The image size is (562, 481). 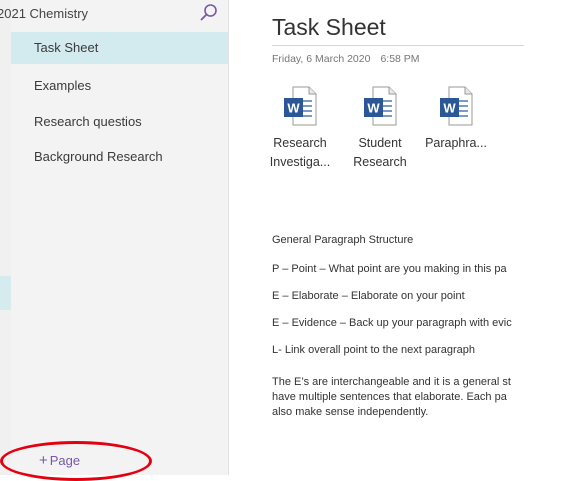 What do you see at coordinates (98, 156) in the screenshot?
I see `page-item-label: Background Research` at bounding box center [98, 156].